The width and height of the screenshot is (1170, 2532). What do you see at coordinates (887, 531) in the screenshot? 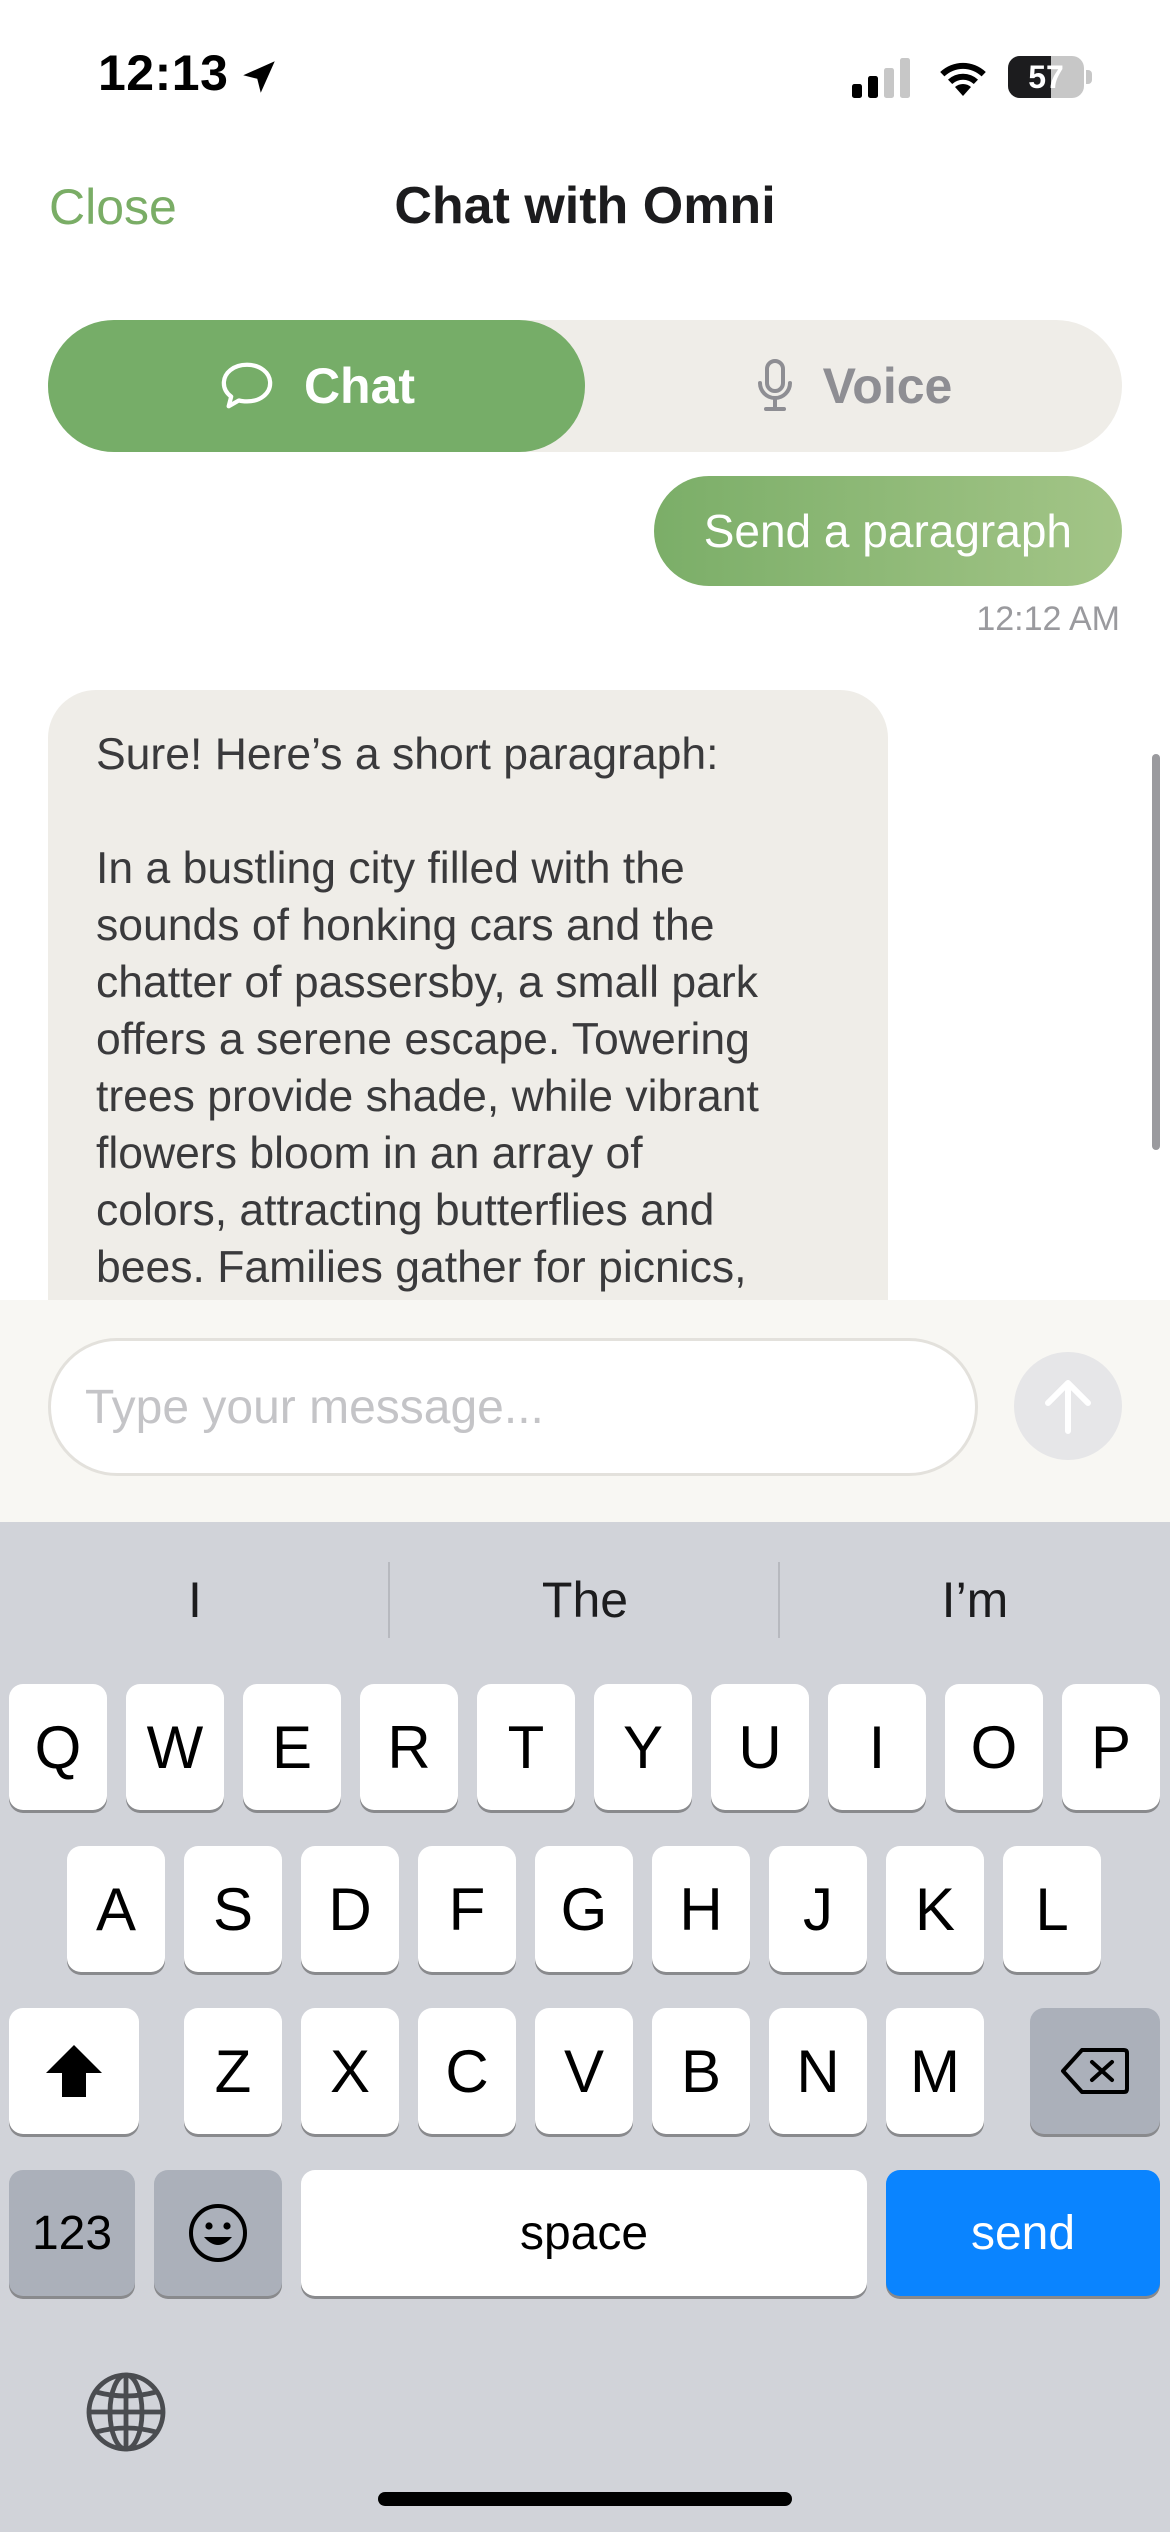
I see `user-message-bubble: Send a paragraph` at bounding box center [887, 531].